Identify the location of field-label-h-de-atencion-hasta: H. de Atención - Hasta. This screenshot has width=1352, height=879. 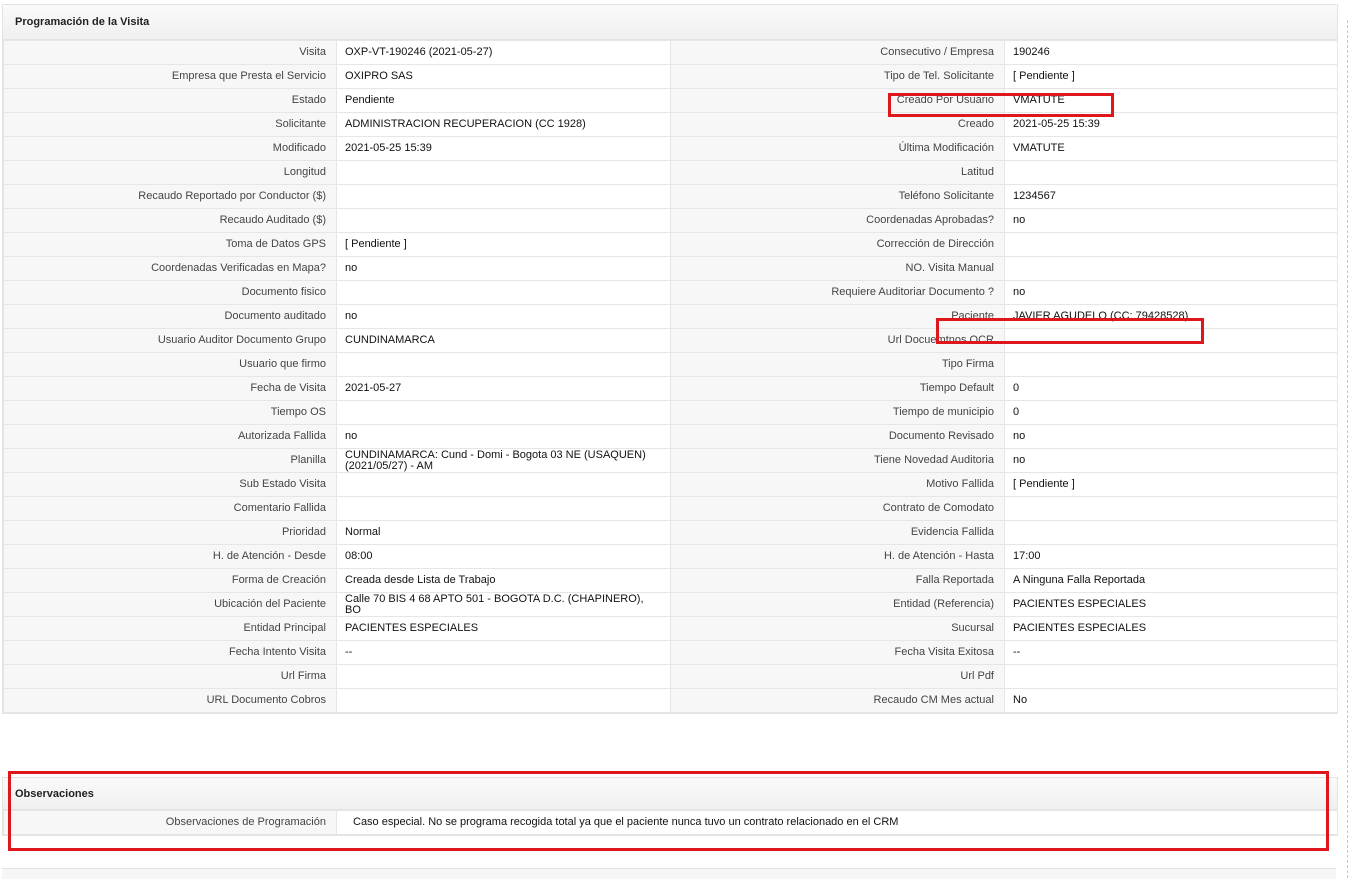
(837, 556).